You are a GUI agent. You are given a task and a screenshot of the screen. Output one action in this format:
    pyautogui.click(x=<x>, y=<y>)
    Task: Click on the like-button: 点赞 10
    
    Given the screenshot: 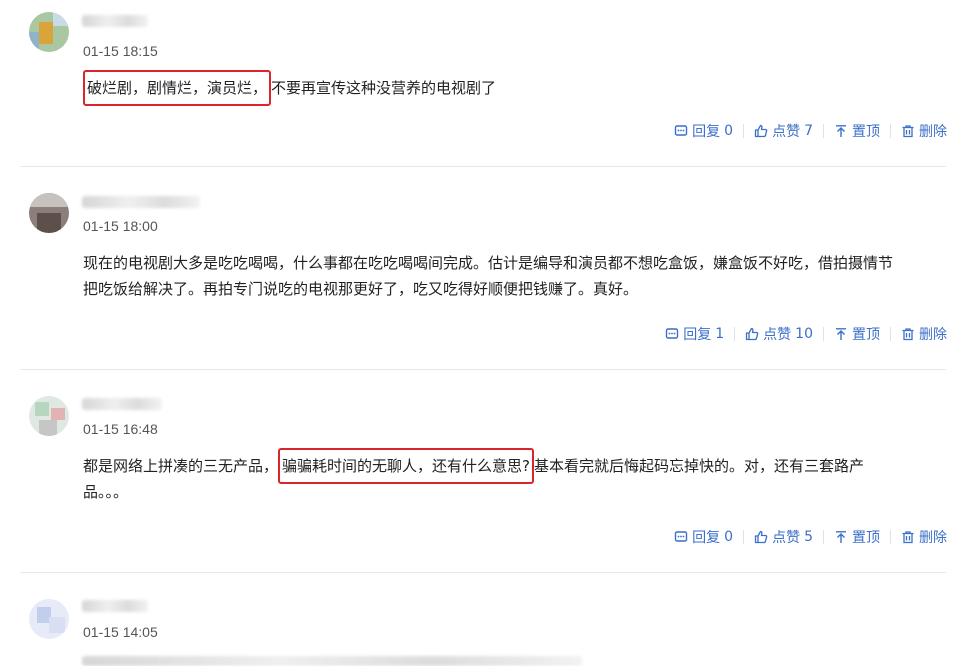 What is the action you would take?
    pyautogui.click(x=779, y=334)
    